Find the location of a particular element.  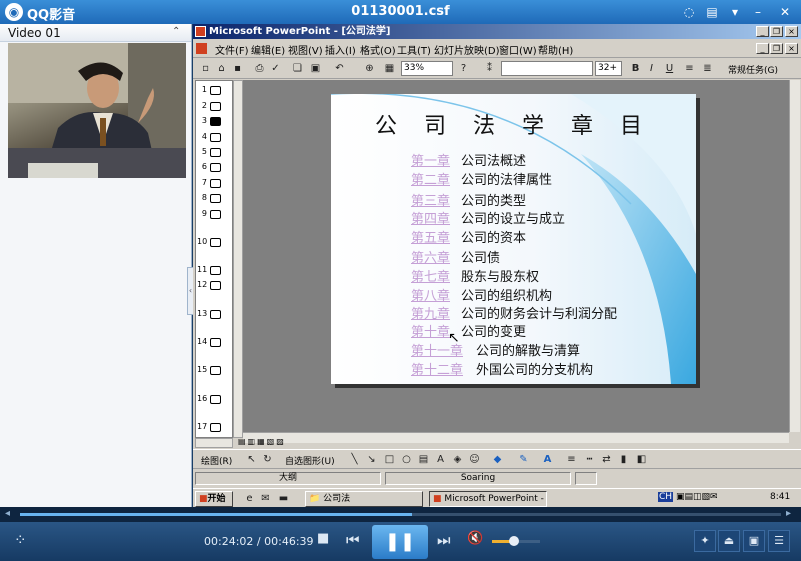

chapter-number: 第八章 is located at coordinates (430, 294).